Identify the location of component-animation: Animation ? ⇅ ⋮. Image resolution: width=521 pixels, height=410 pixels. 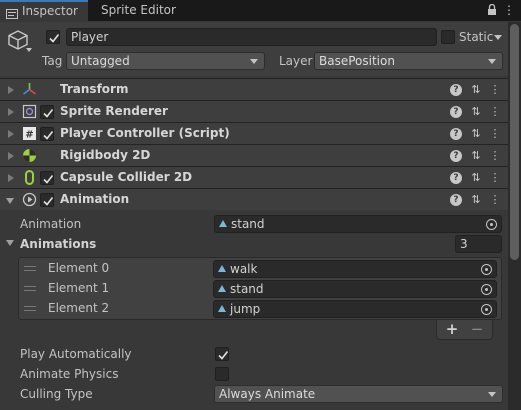
(254, 199).